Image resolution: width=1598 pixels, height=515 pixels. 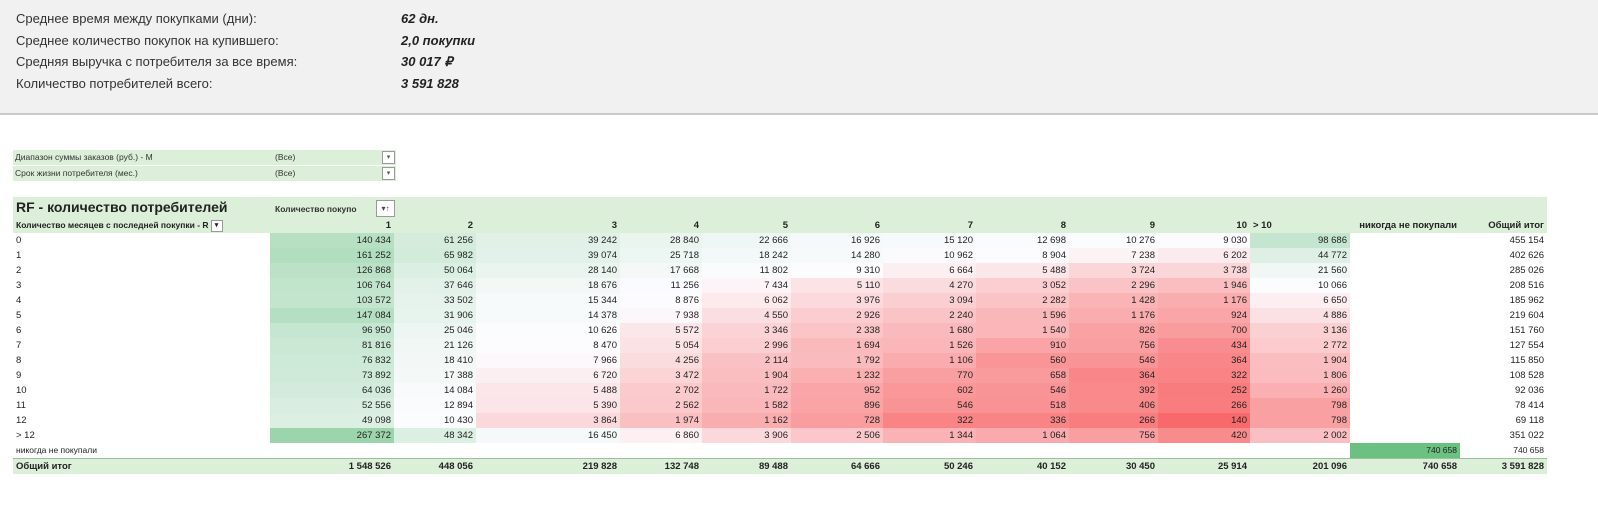 I want to click on table-cell: 69 118, so click(x=1529, y=420).